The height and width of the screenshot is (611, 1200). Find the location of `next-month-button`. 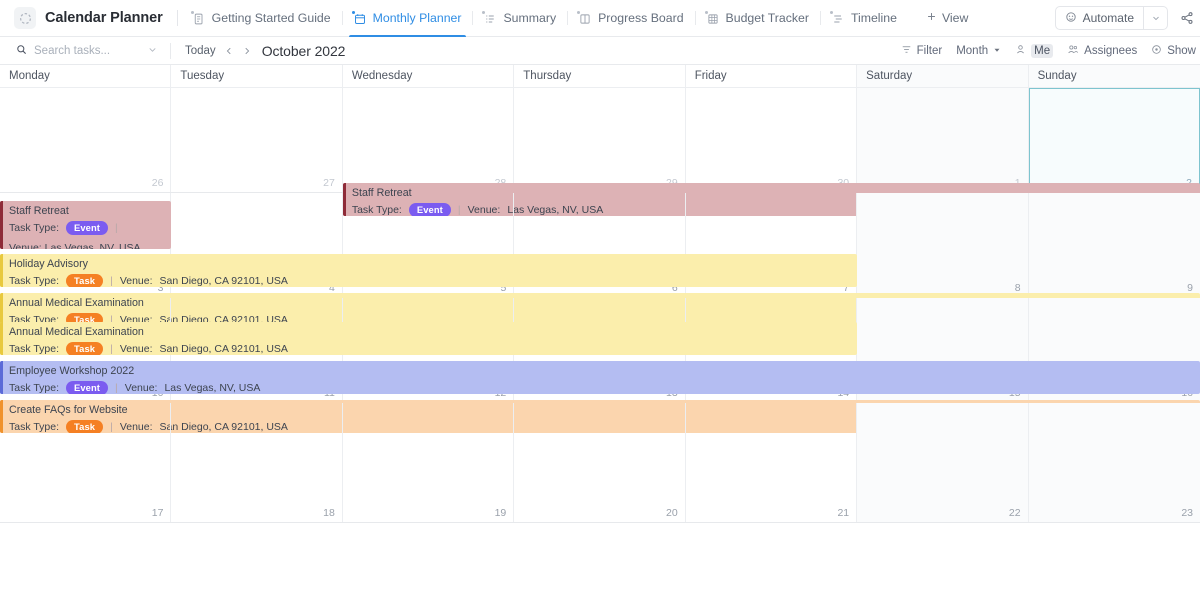

next-month-button is located at coordinates (247, 51).